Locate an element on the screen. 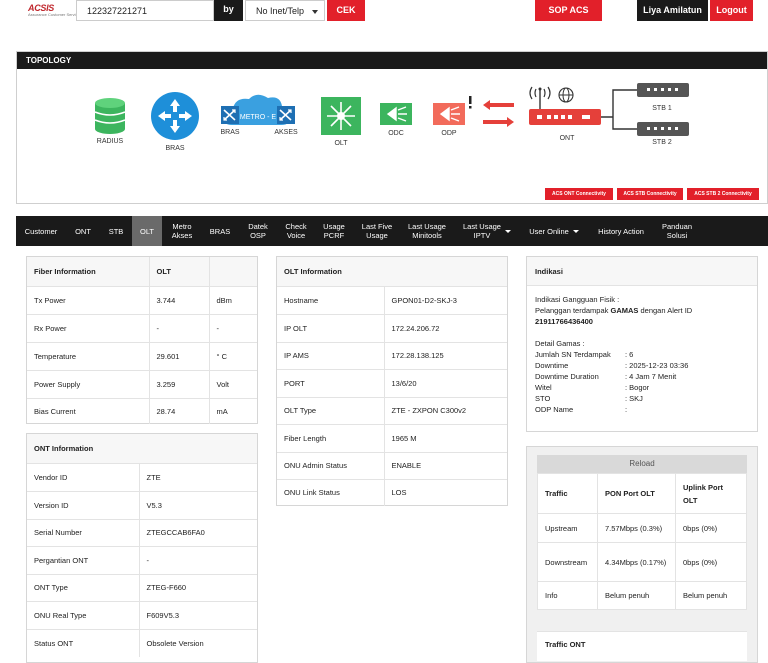 Image resolution: width=768 pixels, height=663 pixels. stb1-icon is located at coordinates (663, 90).